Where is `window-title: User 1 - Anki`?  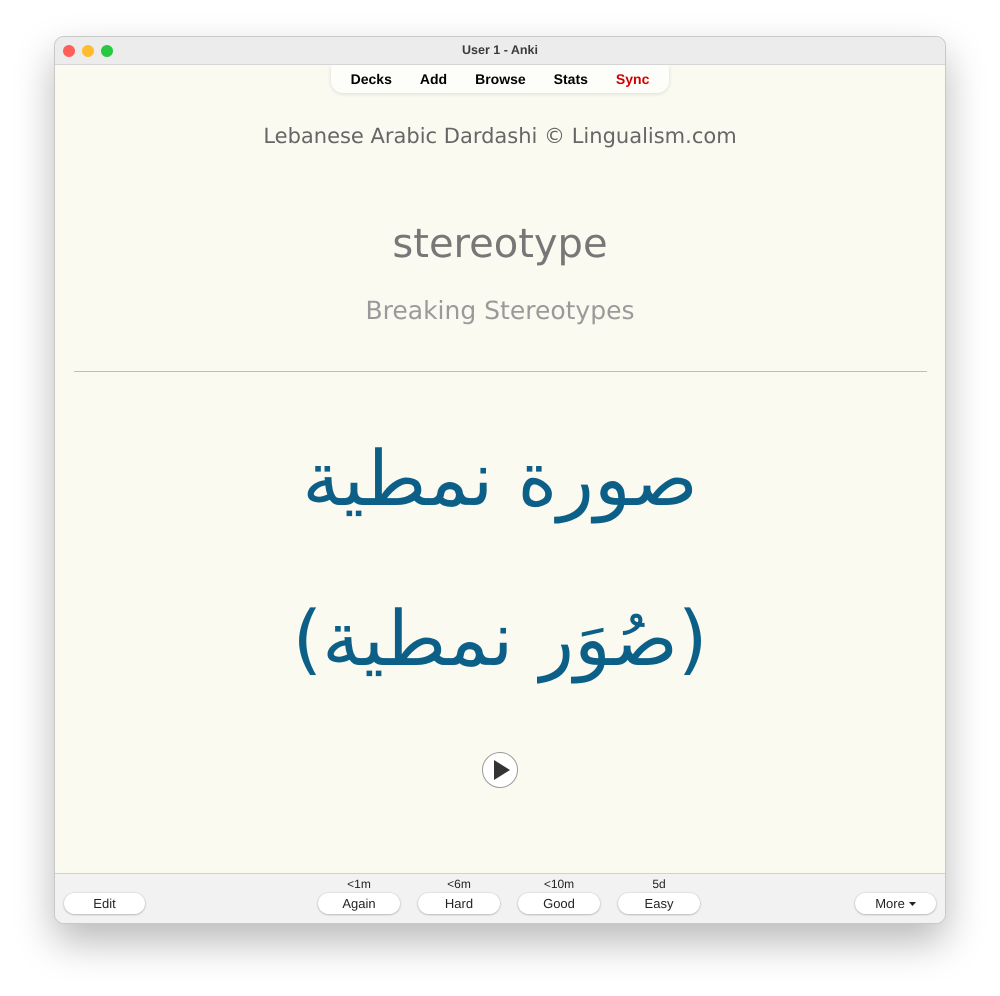
window-title: User 1 - Anki is located at coordinates (500, 51).